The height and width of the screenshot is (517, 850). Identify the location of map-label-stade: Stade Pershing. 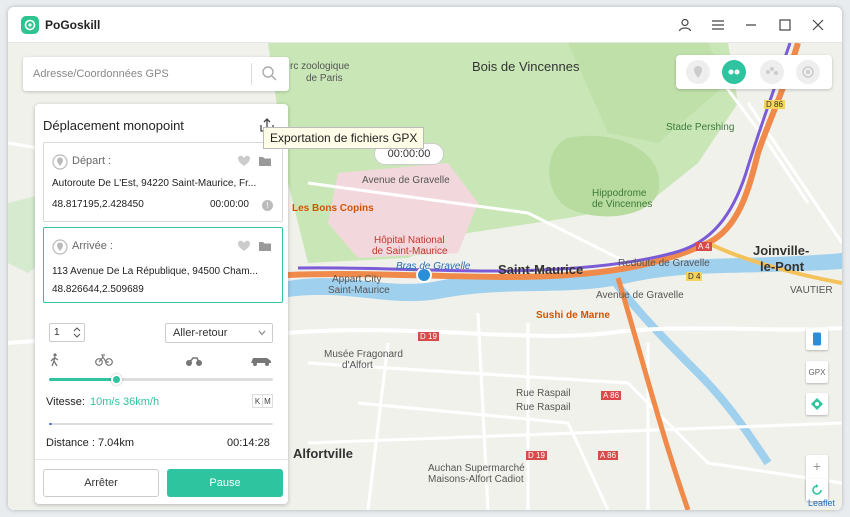
(700, 127).